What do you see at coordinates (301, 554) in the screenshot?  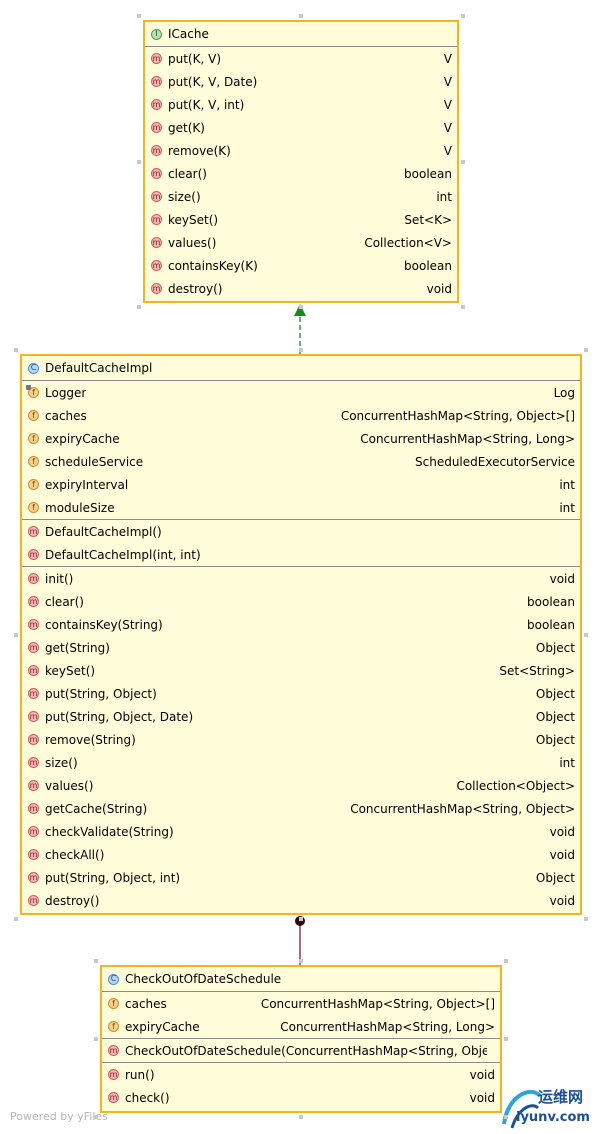 I see `constructor-row: m DefaultCacheImpl(int, int)` at bounding box center [301, 554].